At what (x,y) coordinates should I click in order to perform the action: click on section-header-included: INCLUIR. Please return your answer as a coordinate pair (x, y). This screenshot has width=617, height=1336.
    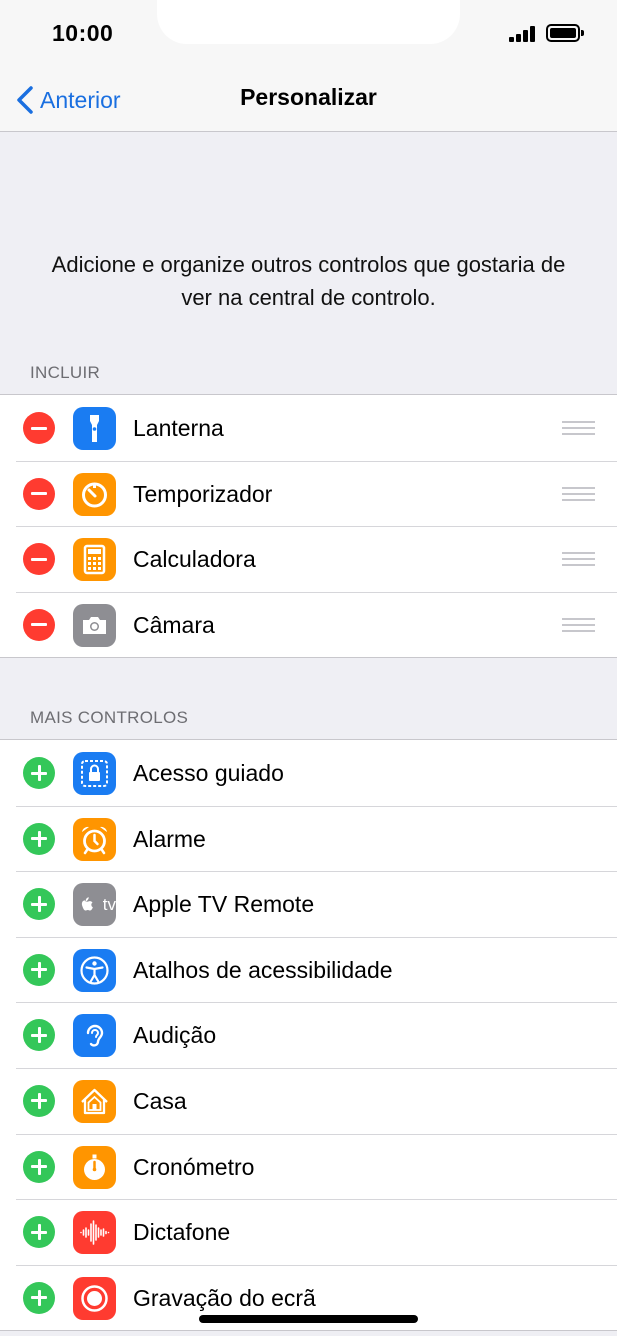
    Looking at the image, I should click on (65, 372).